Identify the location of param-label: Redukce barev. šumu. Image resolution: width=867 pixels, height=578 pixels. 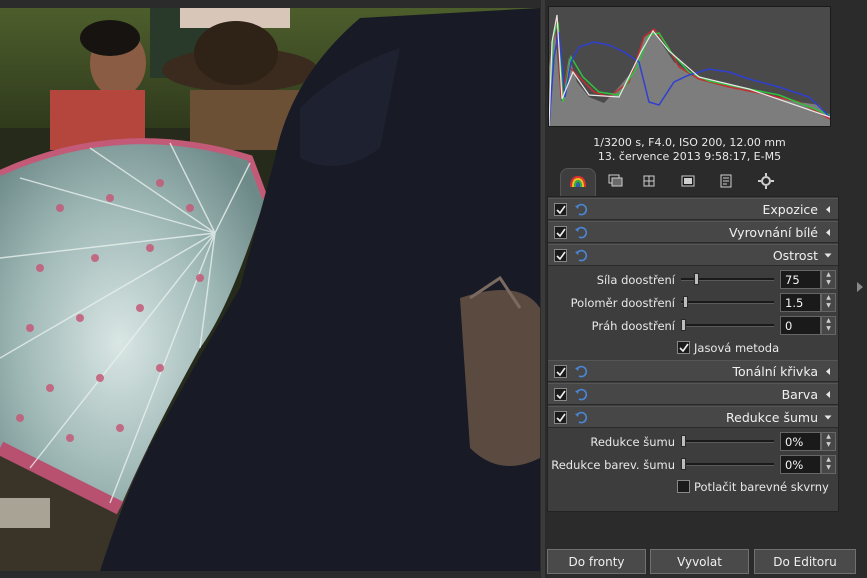
(613, 465).